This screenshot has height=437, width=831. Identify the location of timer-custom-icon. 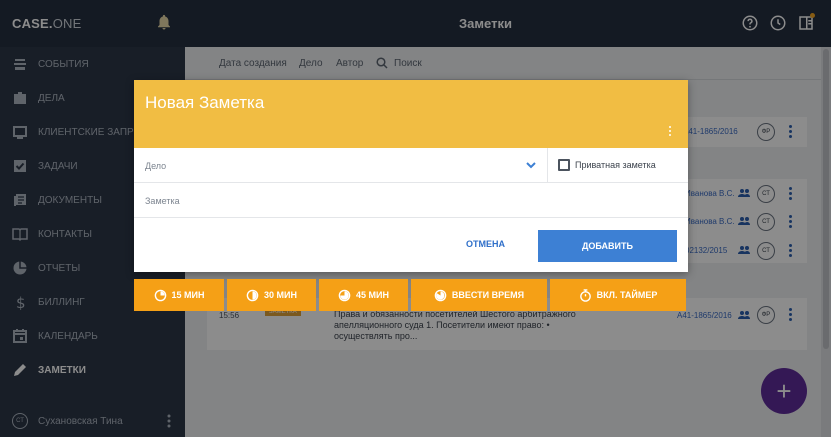
(440, 295).